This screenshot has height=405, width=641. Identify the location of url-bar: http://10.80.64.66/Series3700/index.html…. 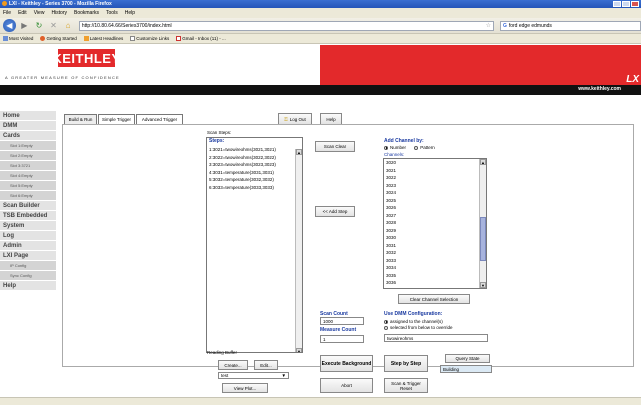
(286, 25).